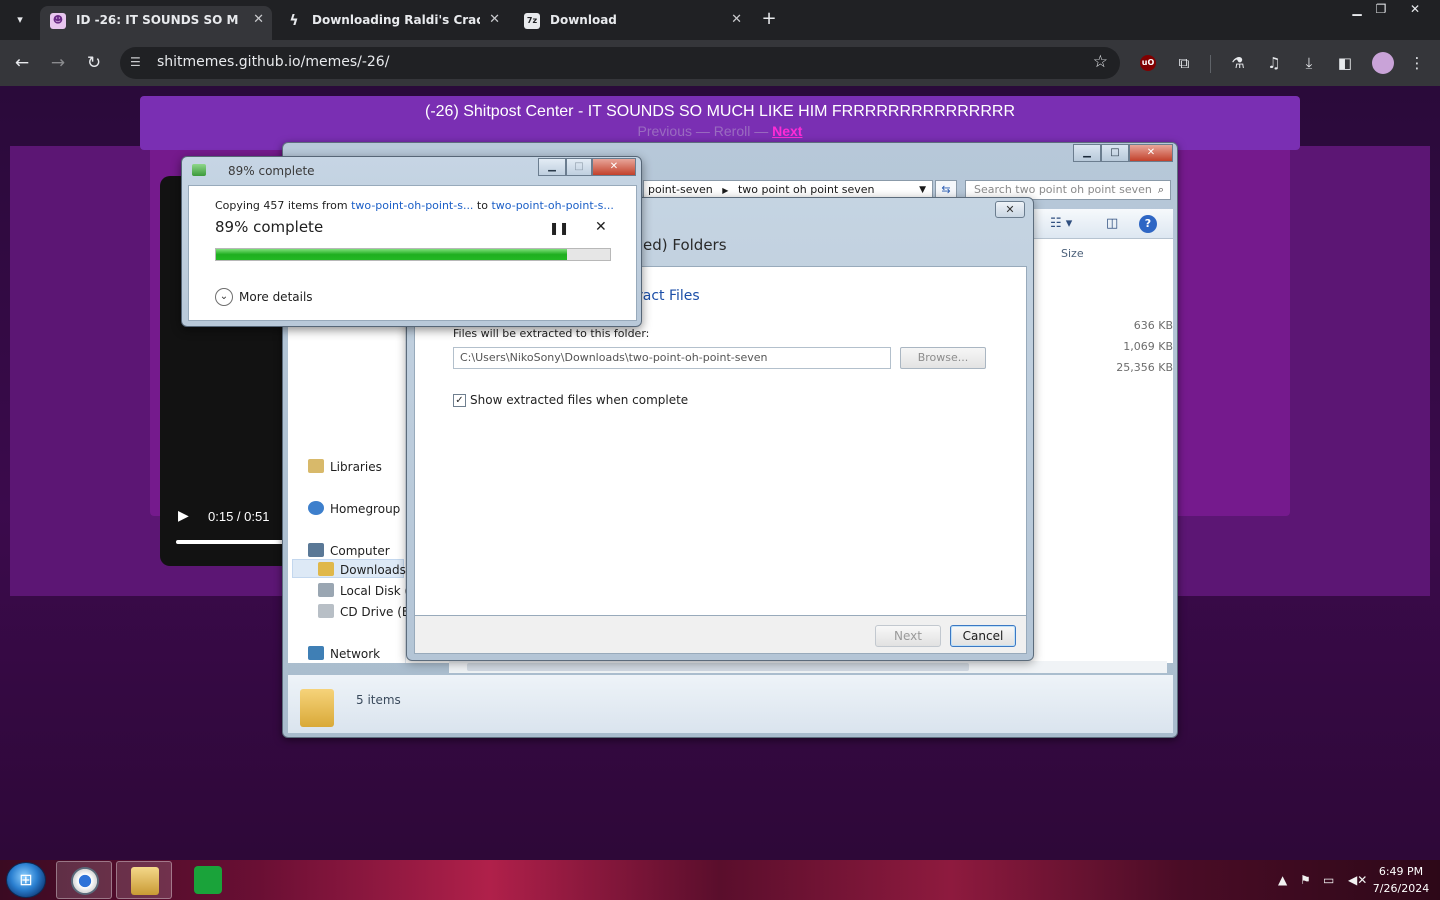 This screenshot has width=1440, height=900. What do you see at coordinates (730, 704) in the screenshot?
I see `details-pane: 5 items` at bounding box center [730, 704].